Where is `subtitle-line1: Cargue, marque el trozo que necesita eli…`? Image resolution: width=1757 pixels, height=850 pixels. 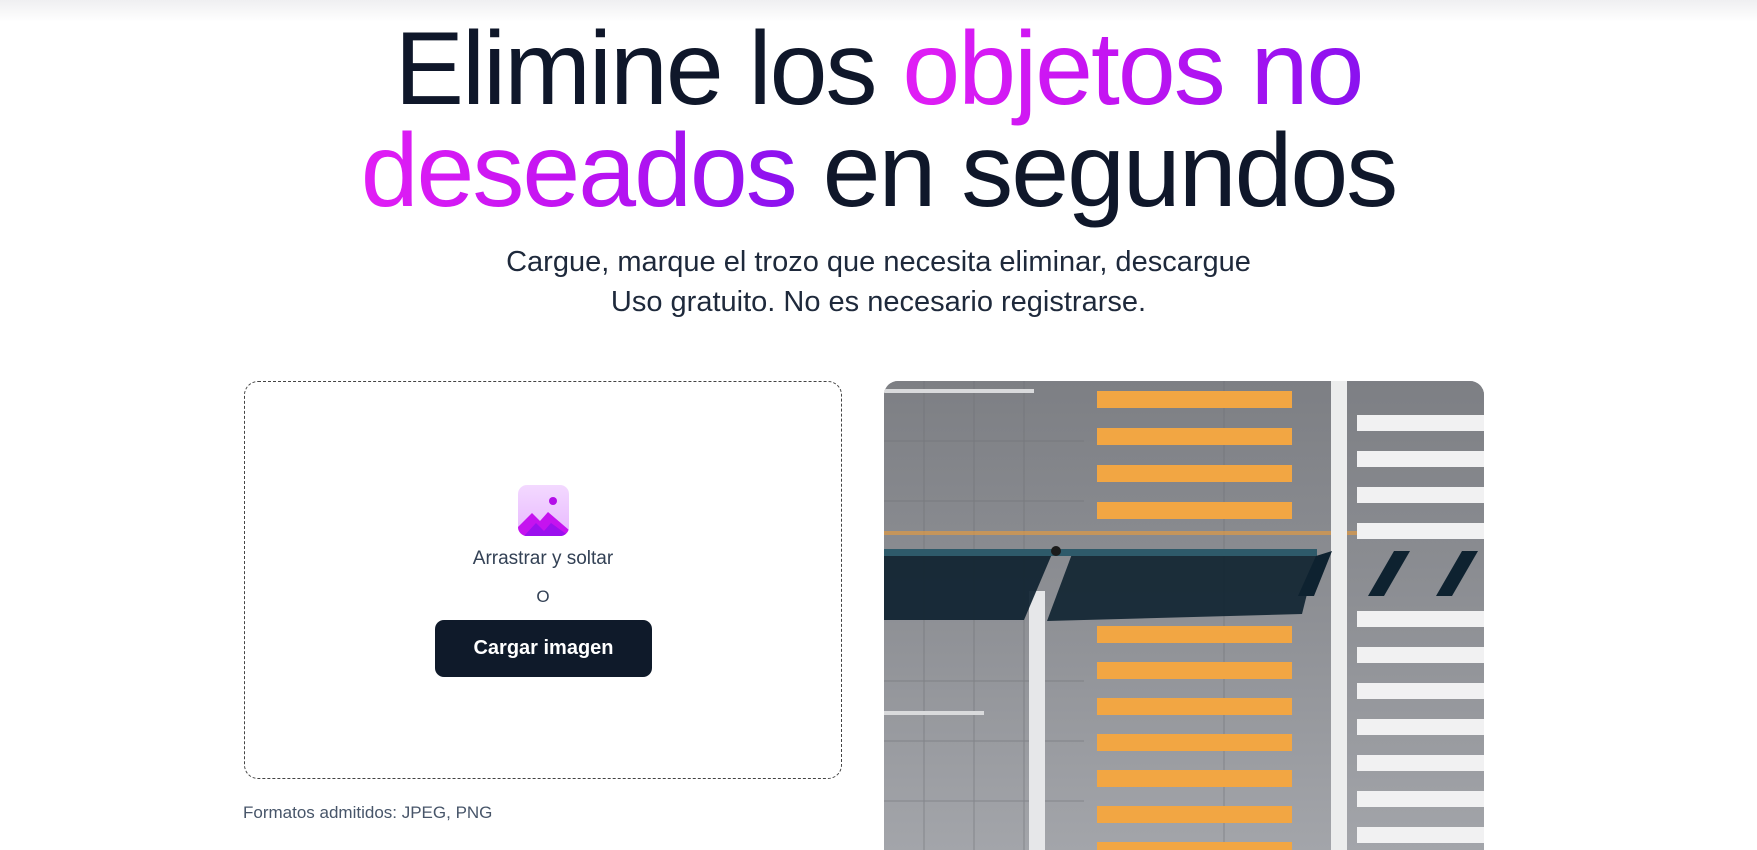
subtitle-line1: Cargue, marque el trozo que necesita eli… is located at coordinates (878, 262).